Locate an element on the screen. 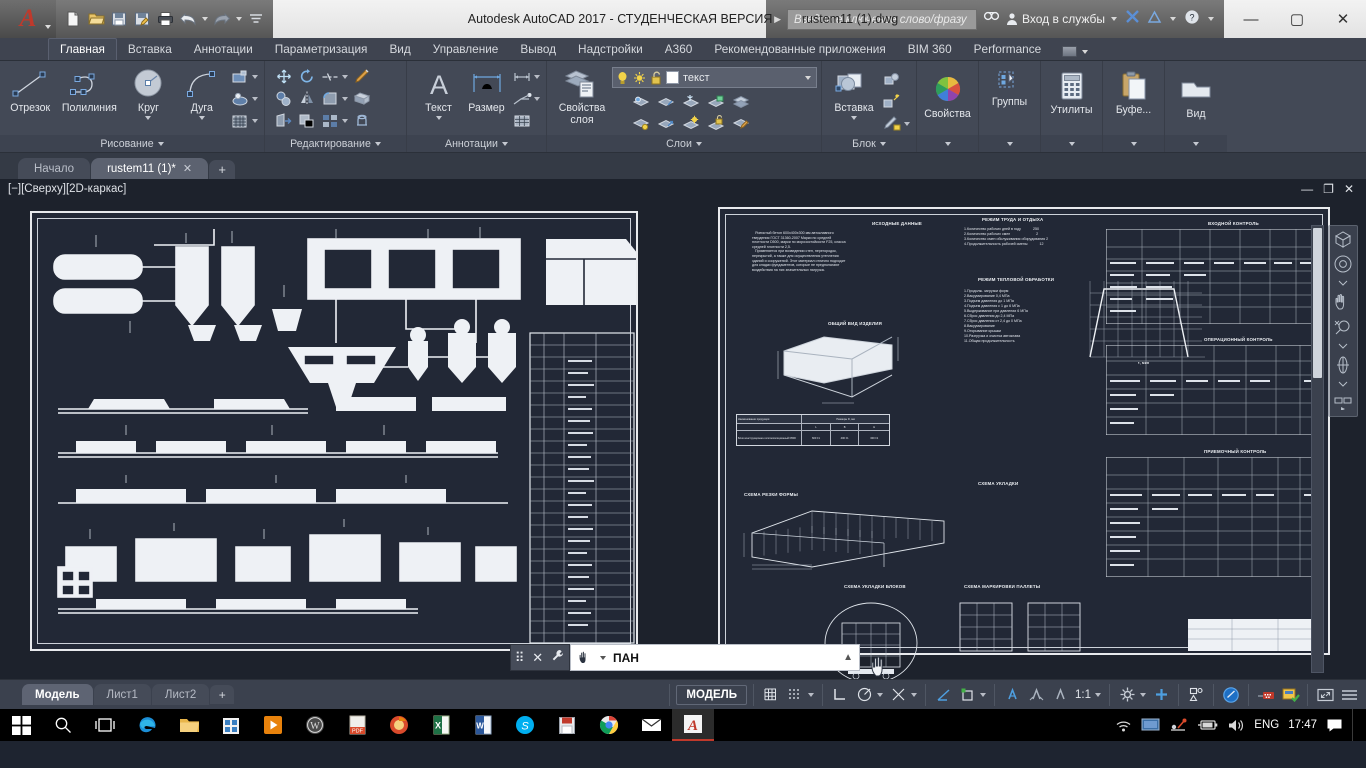  wheel-dropdown-icon is located at coordinates (1343, 283).